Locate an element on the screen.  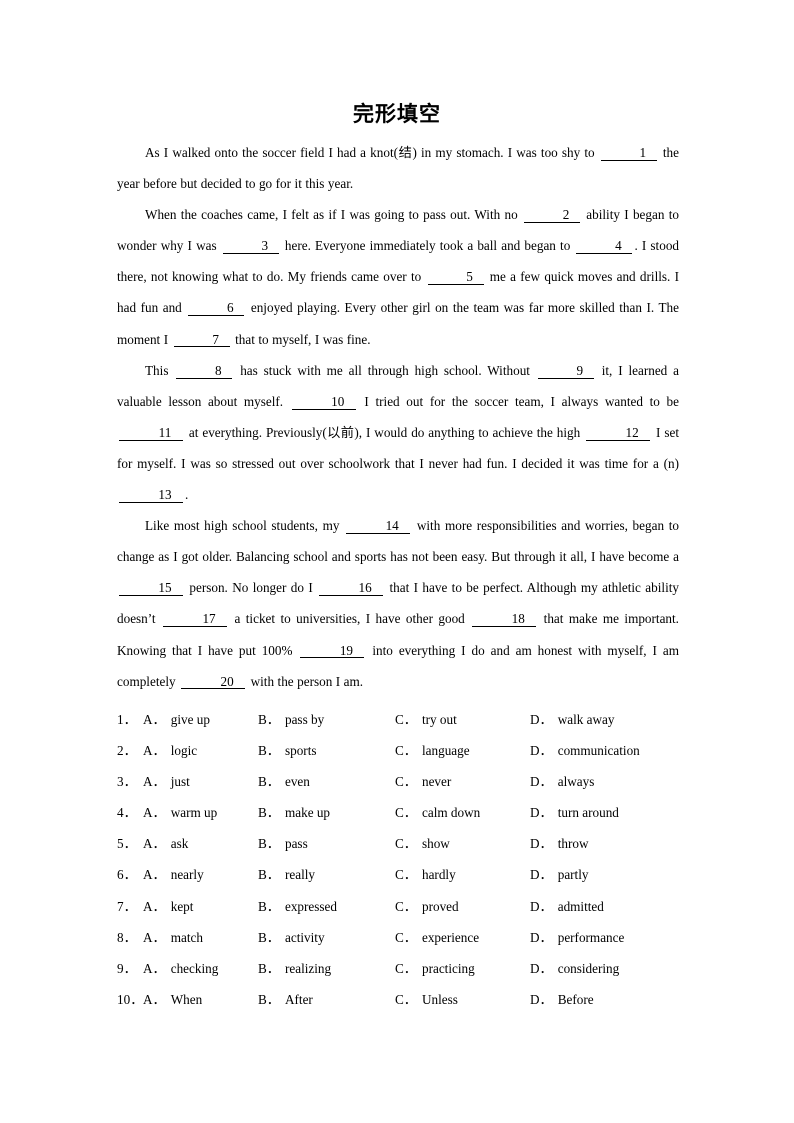
answer-choice: C． try out is located at coordinates (426, 719).